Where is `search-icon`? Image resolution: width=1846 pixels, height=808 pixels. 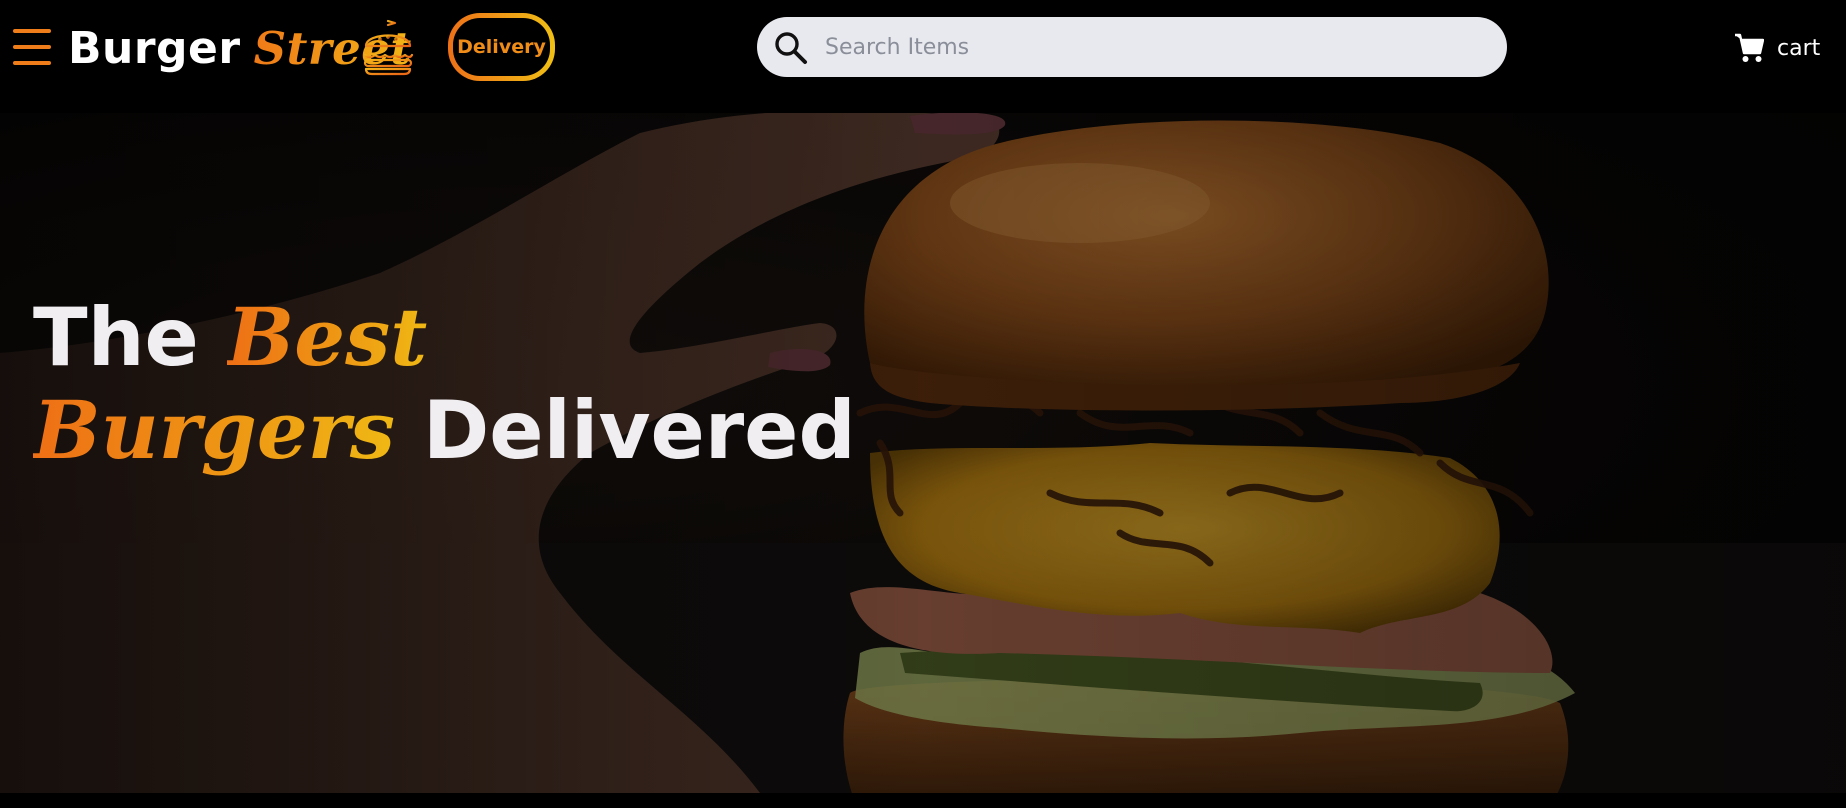
search-icon is located at coordinates (791, 48).